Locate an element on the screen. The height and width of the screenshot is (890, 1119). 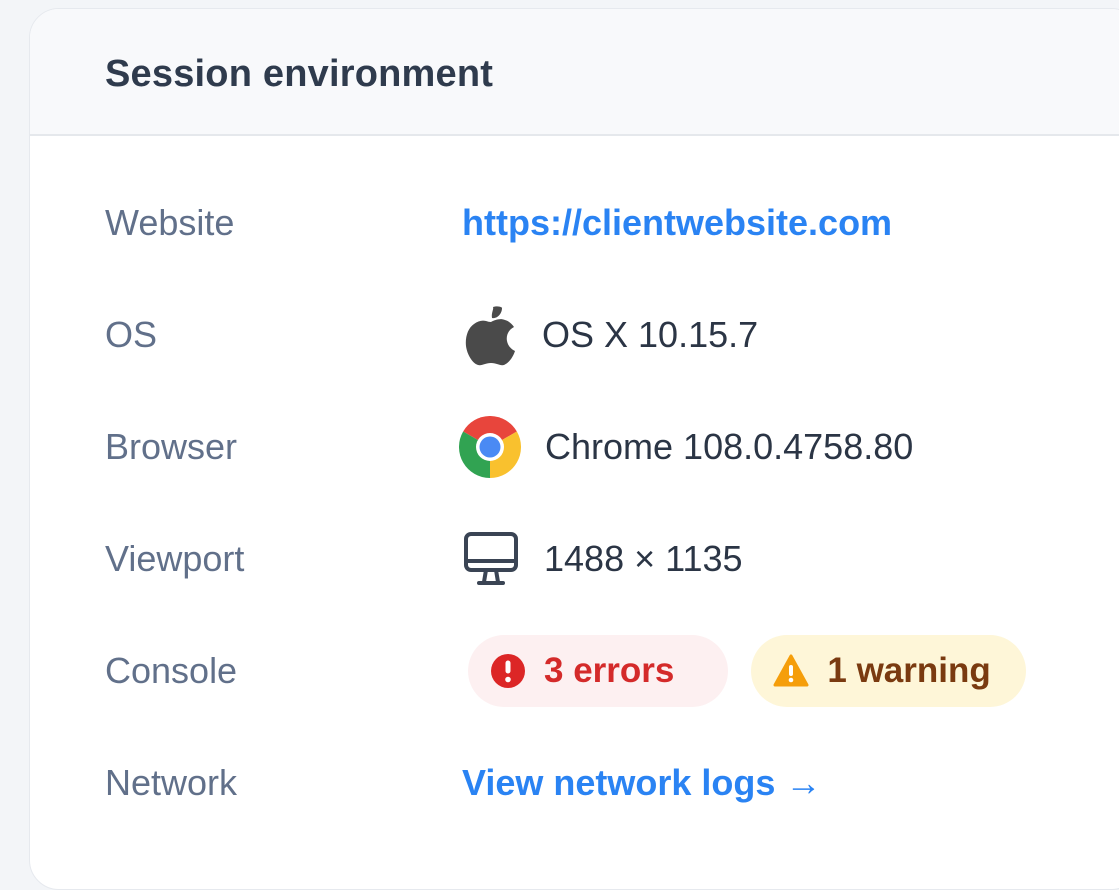
row-console: Console 3 errors 1 warning is located at coordinates (574, 671).